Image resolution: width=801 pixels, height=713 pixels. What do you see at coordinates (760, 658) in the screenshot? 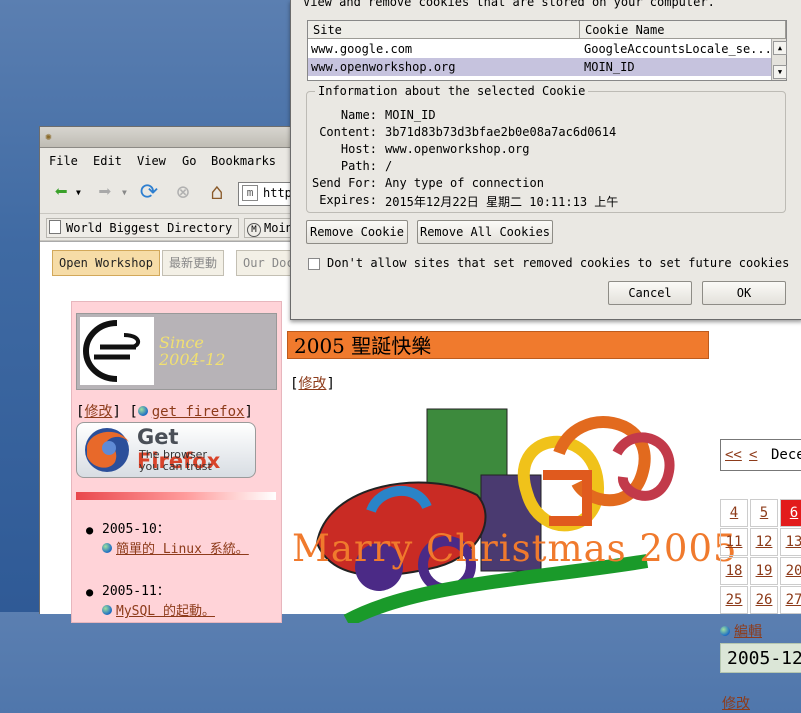
I see `date-heading: 2005-12` at bounding box center [760, 658].